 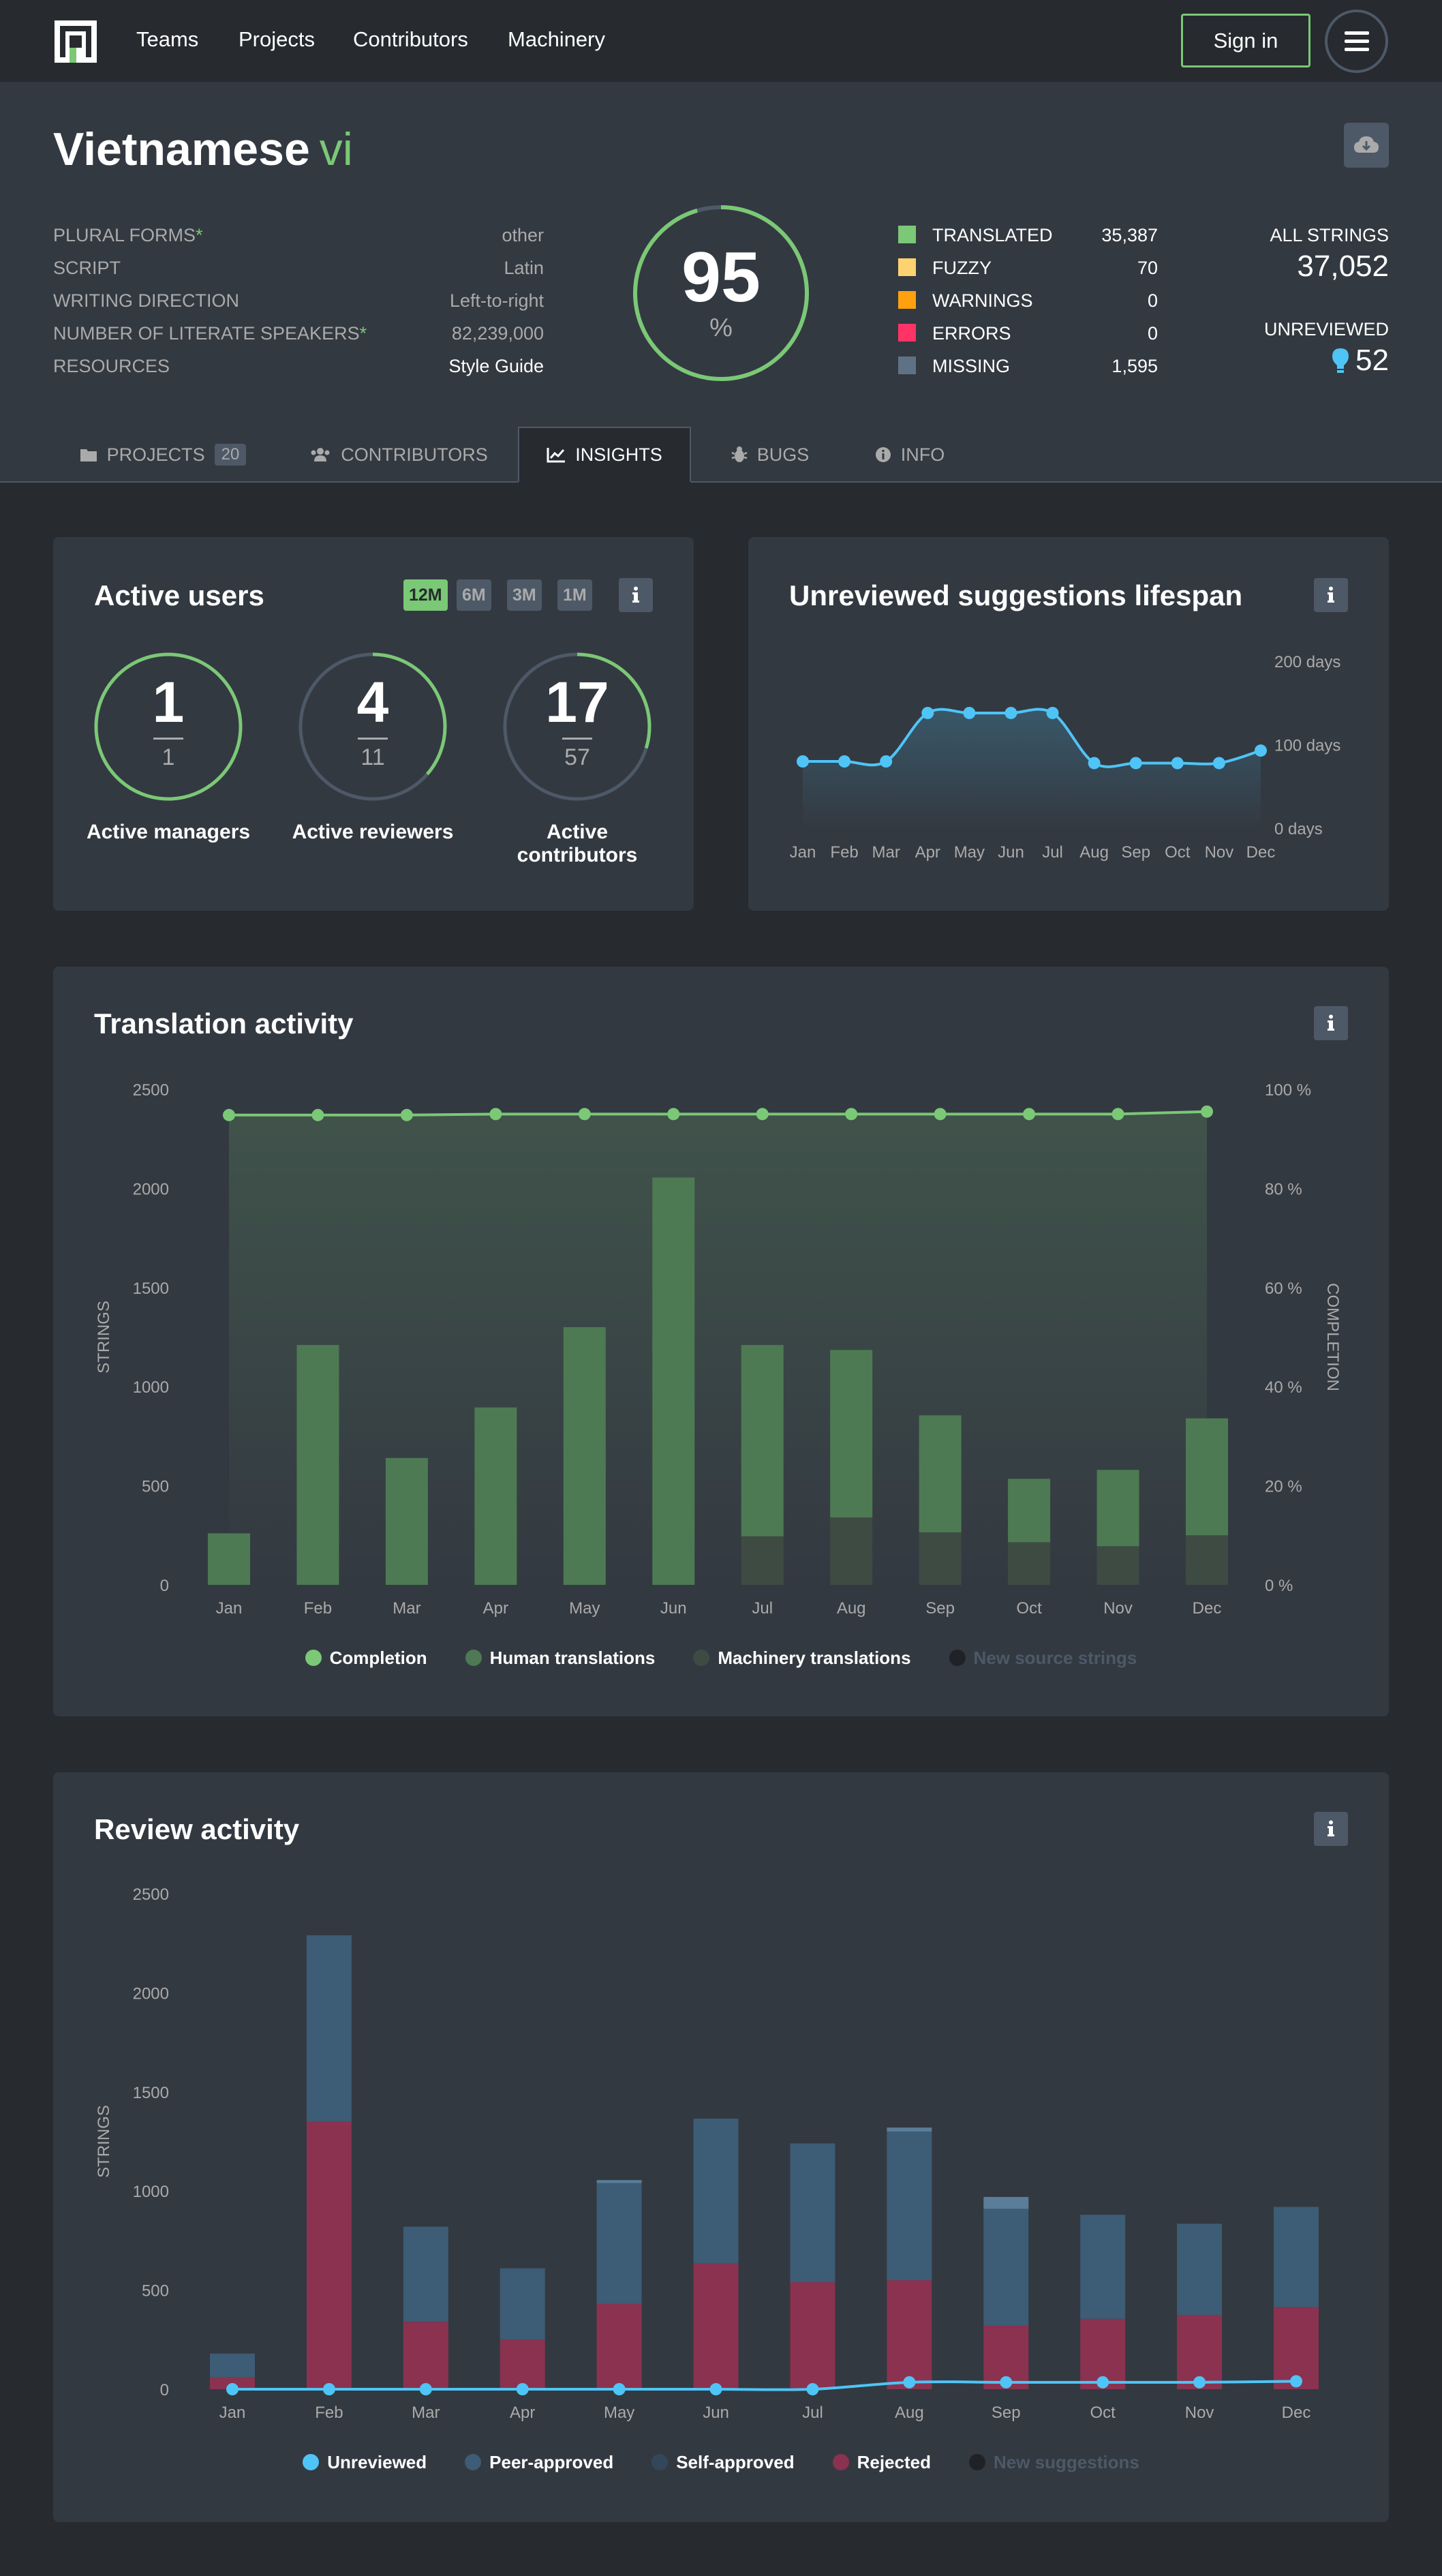 I want to click on tab-label: CONTRIBUTORS, so click(x=414, y=455).